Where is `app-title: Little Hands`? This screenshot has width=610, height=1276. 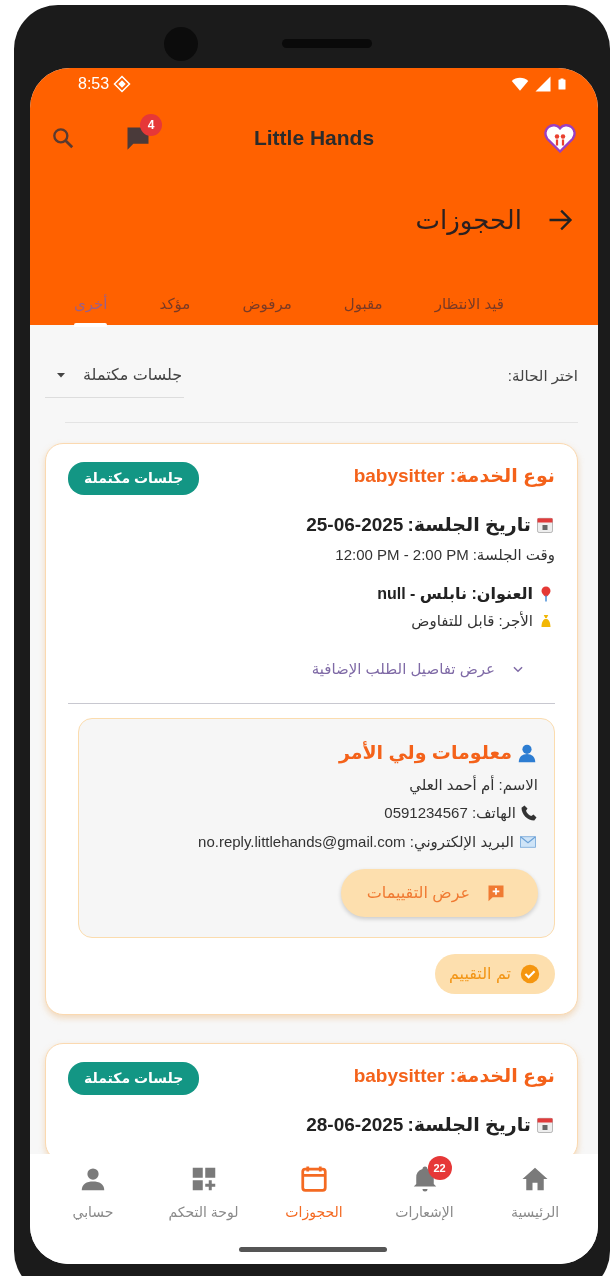 app-title: Little Hands is located at coordinates (314, 137).